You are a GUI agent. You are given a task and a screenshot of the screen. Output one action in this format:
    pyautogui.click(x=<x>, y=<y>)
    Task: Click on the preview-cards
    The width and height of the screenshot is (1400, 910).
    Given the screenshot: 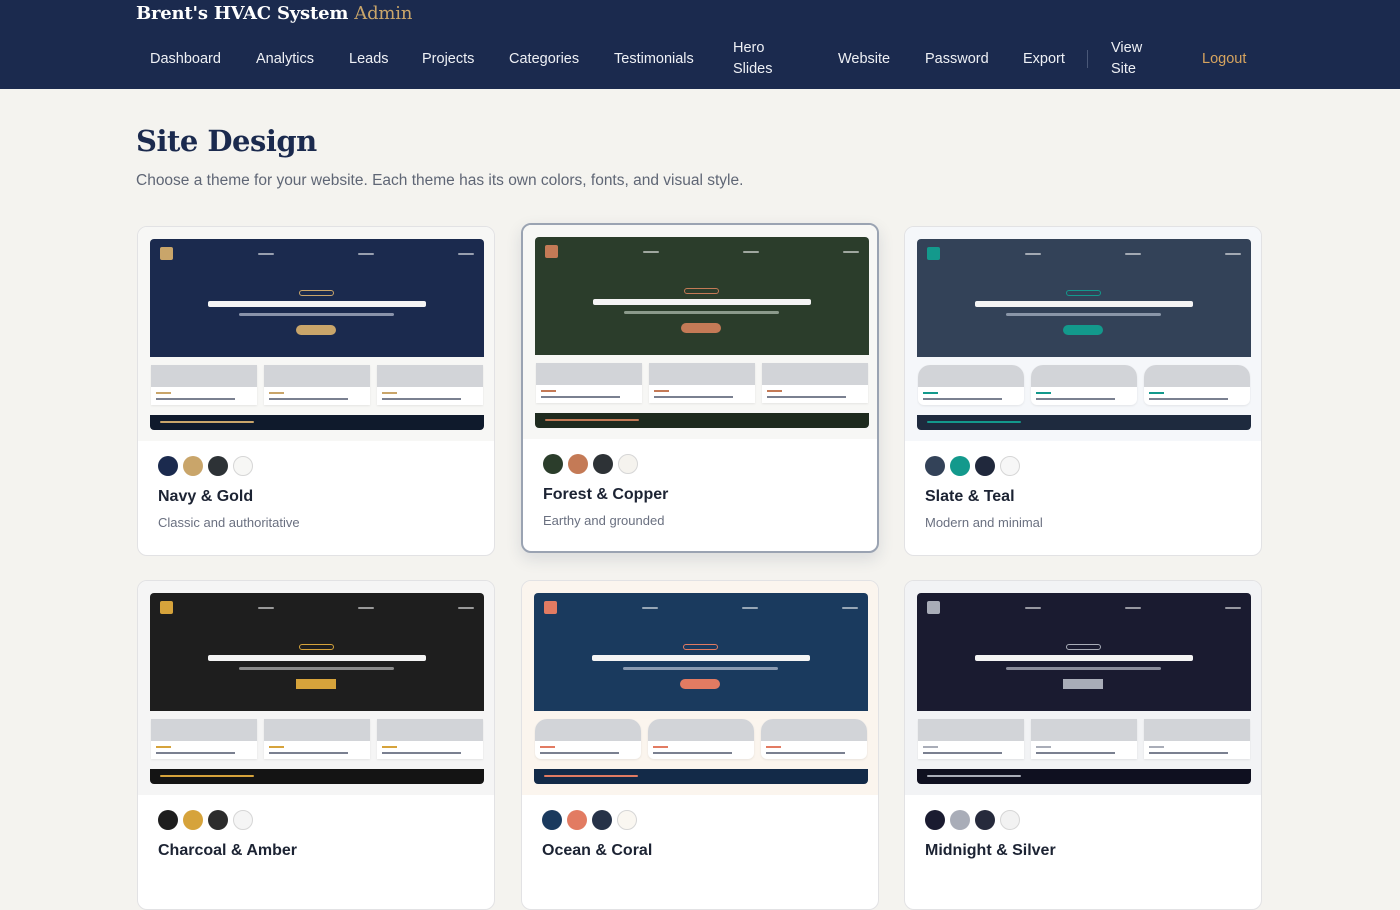 What is the action you would take?
    pyautogui.click(x=701, y=740)
    